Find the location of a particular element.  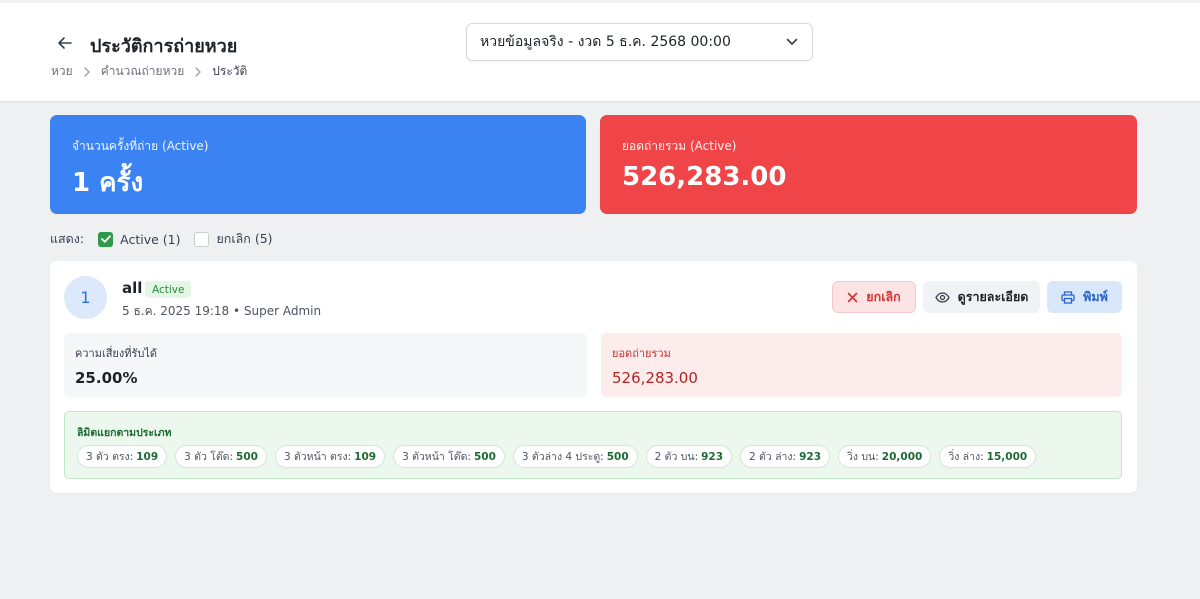

details-button-label: ดูรายละเอียด is located at coordinates (993, 296).